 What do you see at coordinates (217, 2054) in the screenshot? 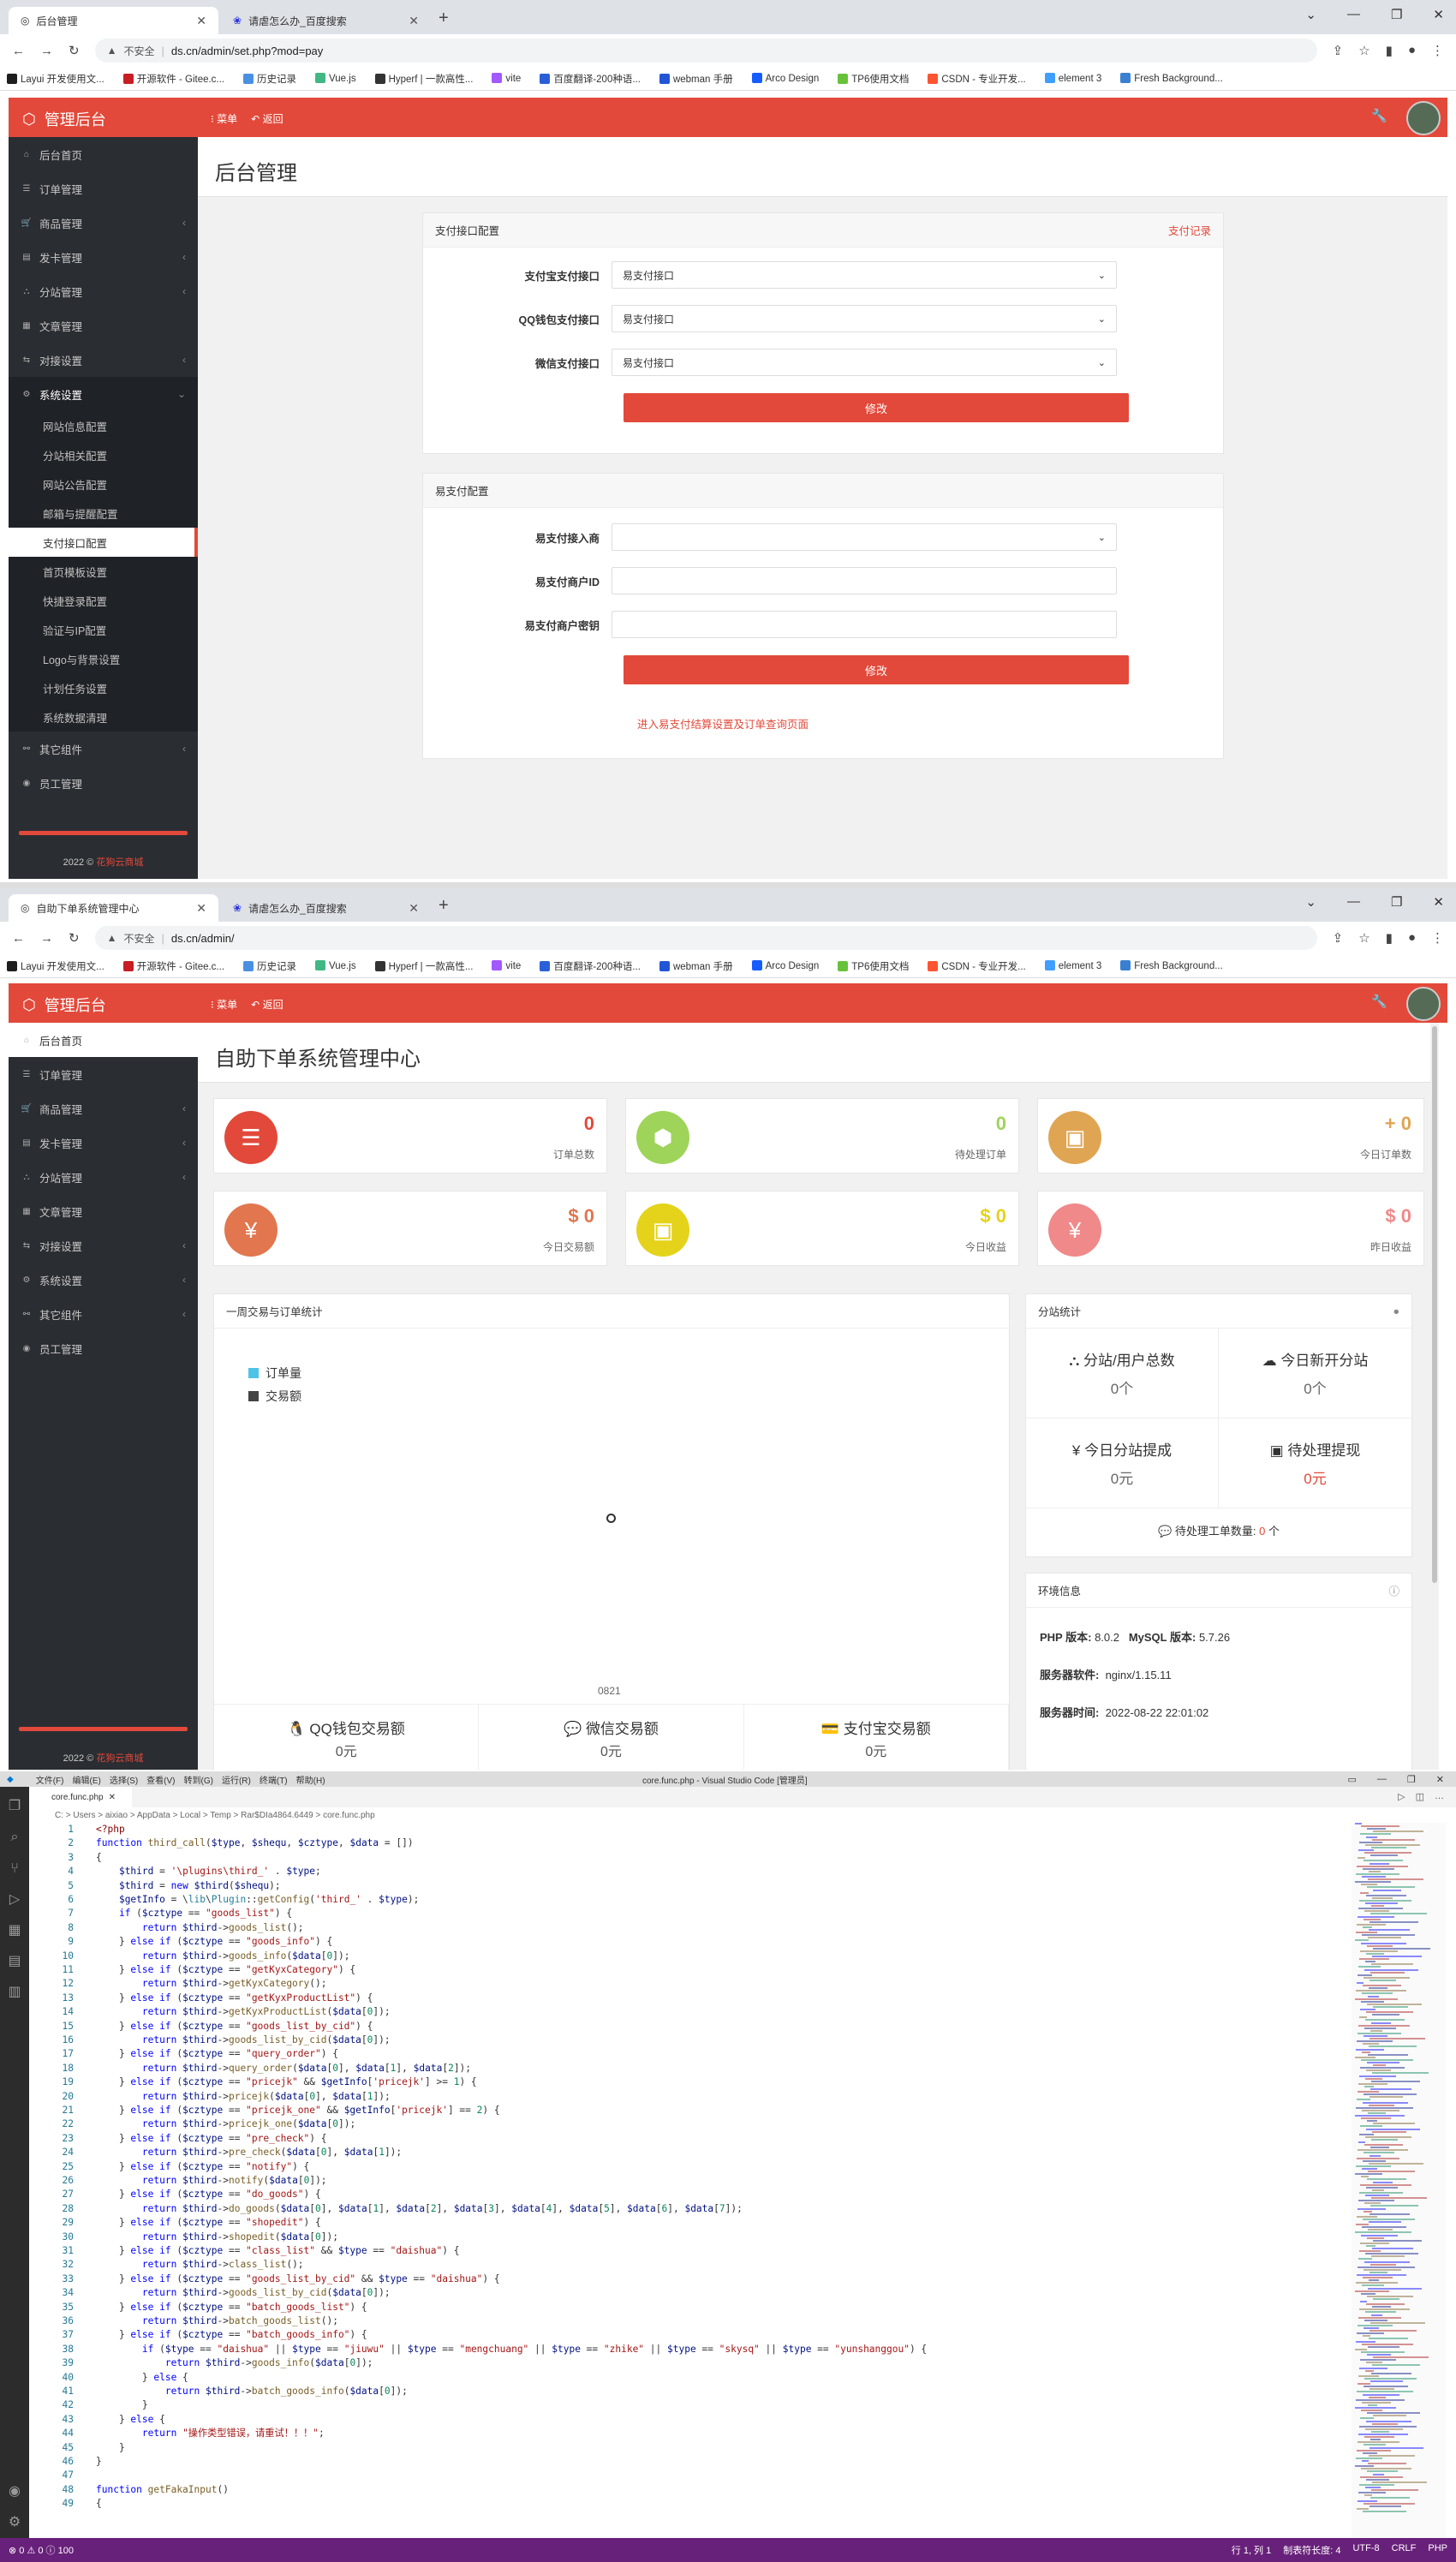
I see `code-line: } else if ($cztype == "query_order") {` at bounding box center [217, 2054].